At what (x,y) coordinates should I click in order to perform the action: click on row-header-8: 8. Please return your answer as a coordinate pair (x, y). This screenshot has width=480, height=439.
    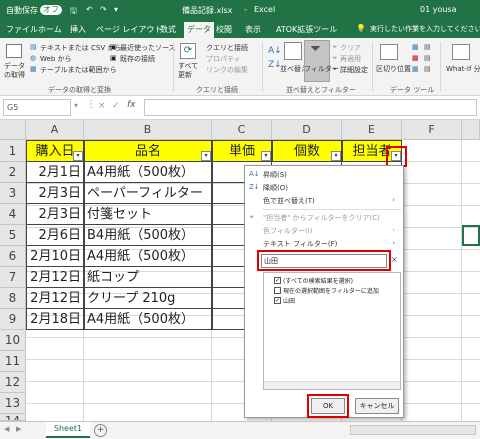
    Looking at the image, I should click on (13, 298).